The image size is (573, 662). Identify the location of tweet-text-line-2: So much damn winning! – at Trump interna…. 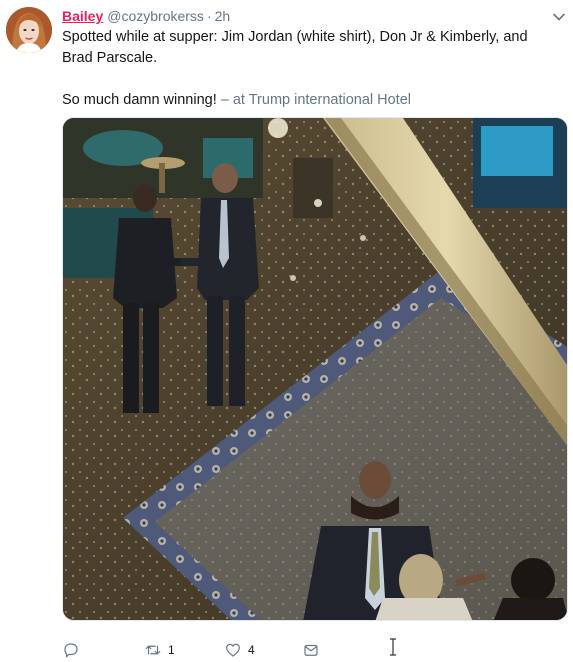
(312, 100).